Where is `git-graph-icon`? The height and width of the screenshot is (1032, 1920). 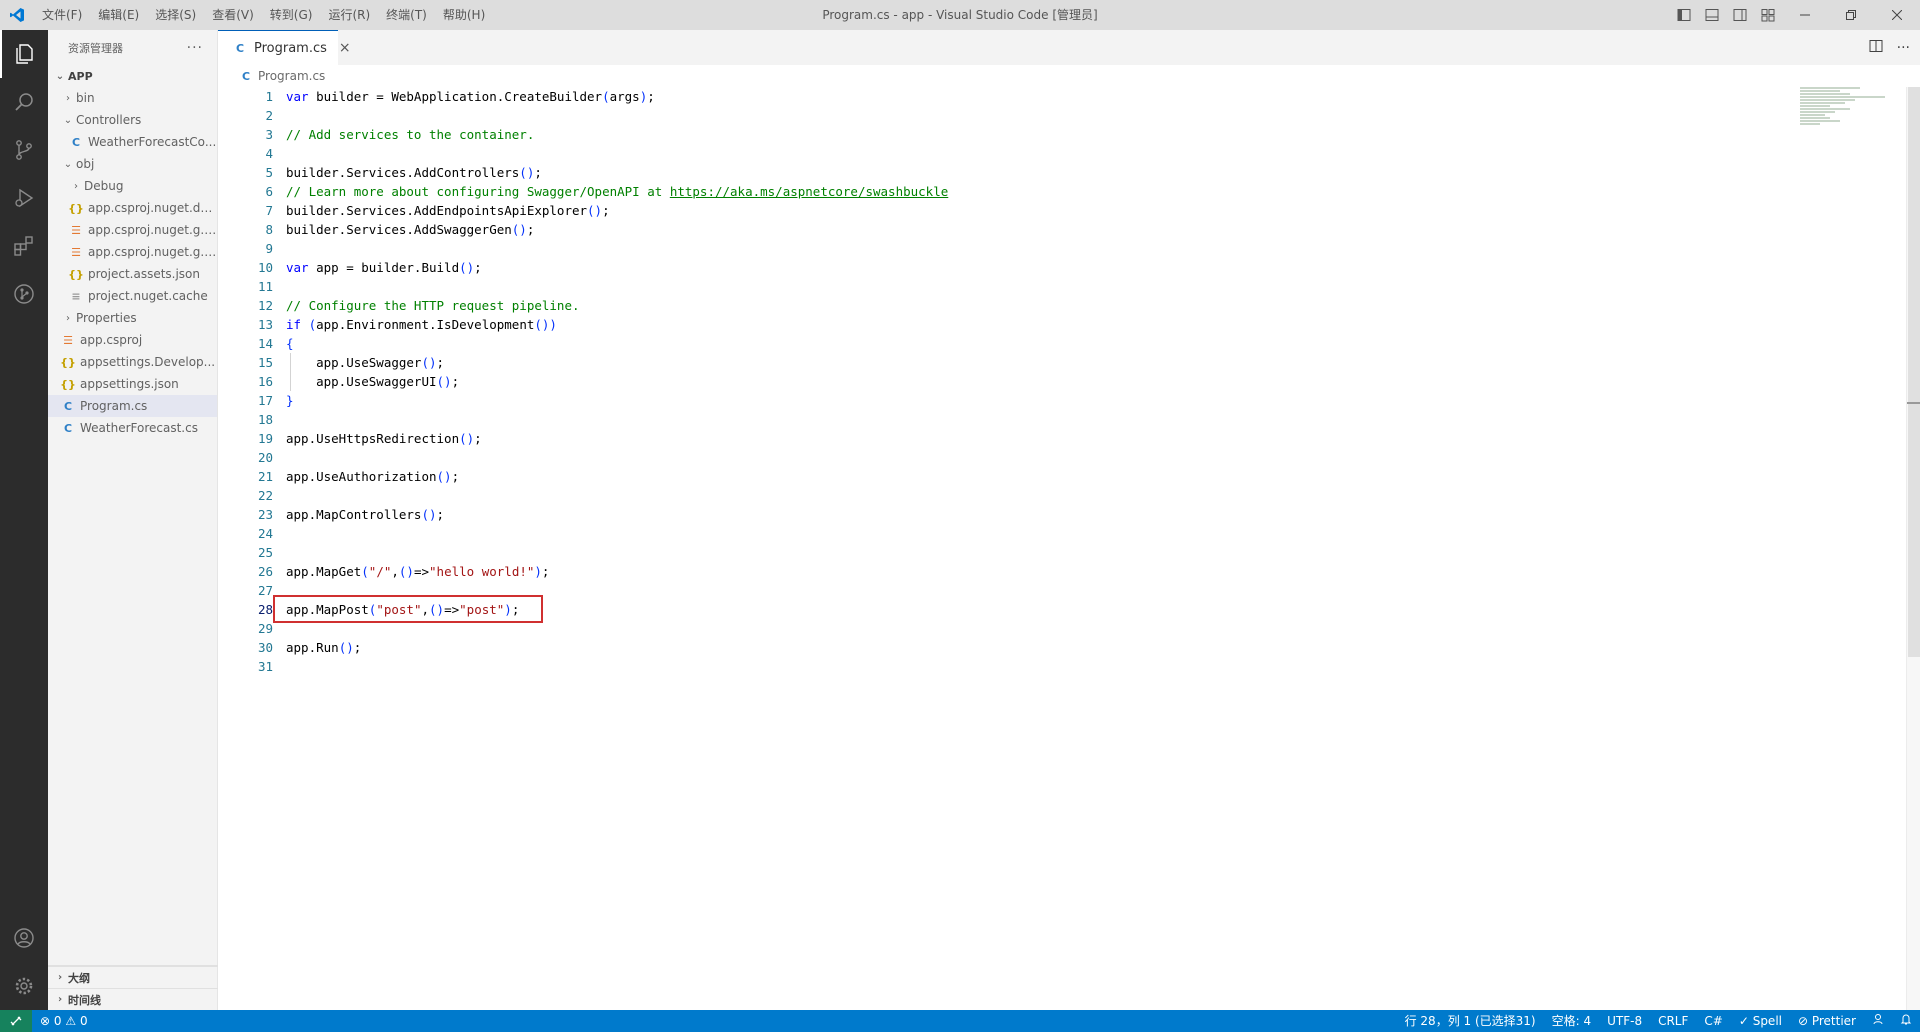 git-graph-icon is located at coordinates (24, 294).